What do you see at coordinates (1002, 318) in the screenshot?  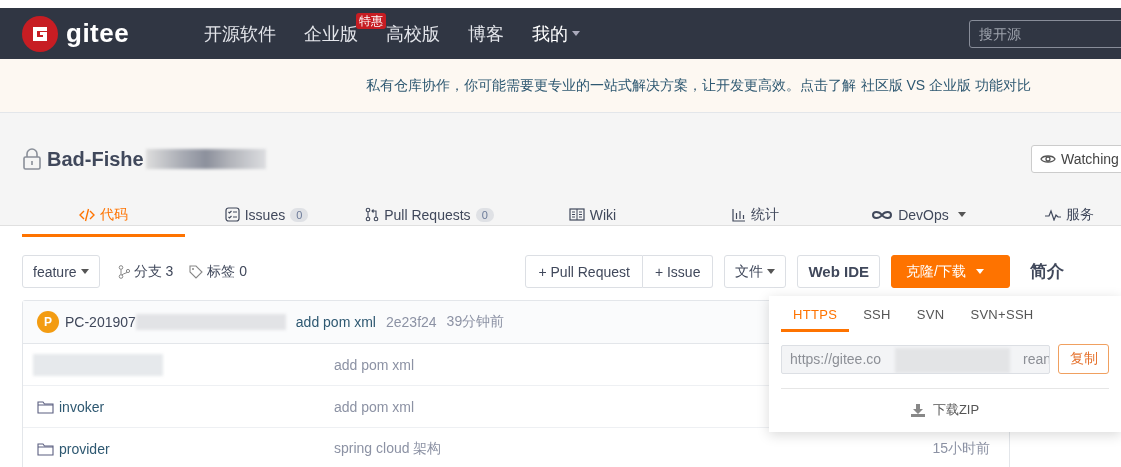 I see `protocol-tab: SVN+SSH` at bounding box center [1002, 318].